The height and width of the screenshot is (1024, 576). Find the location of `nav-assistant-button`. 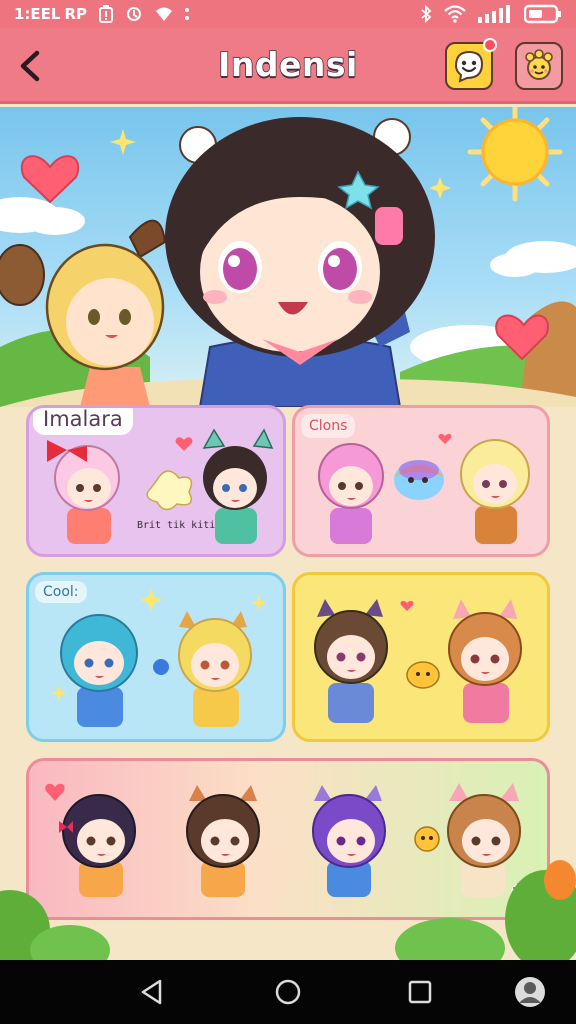

nav-assistant-button is located at coordinates (530, 992).